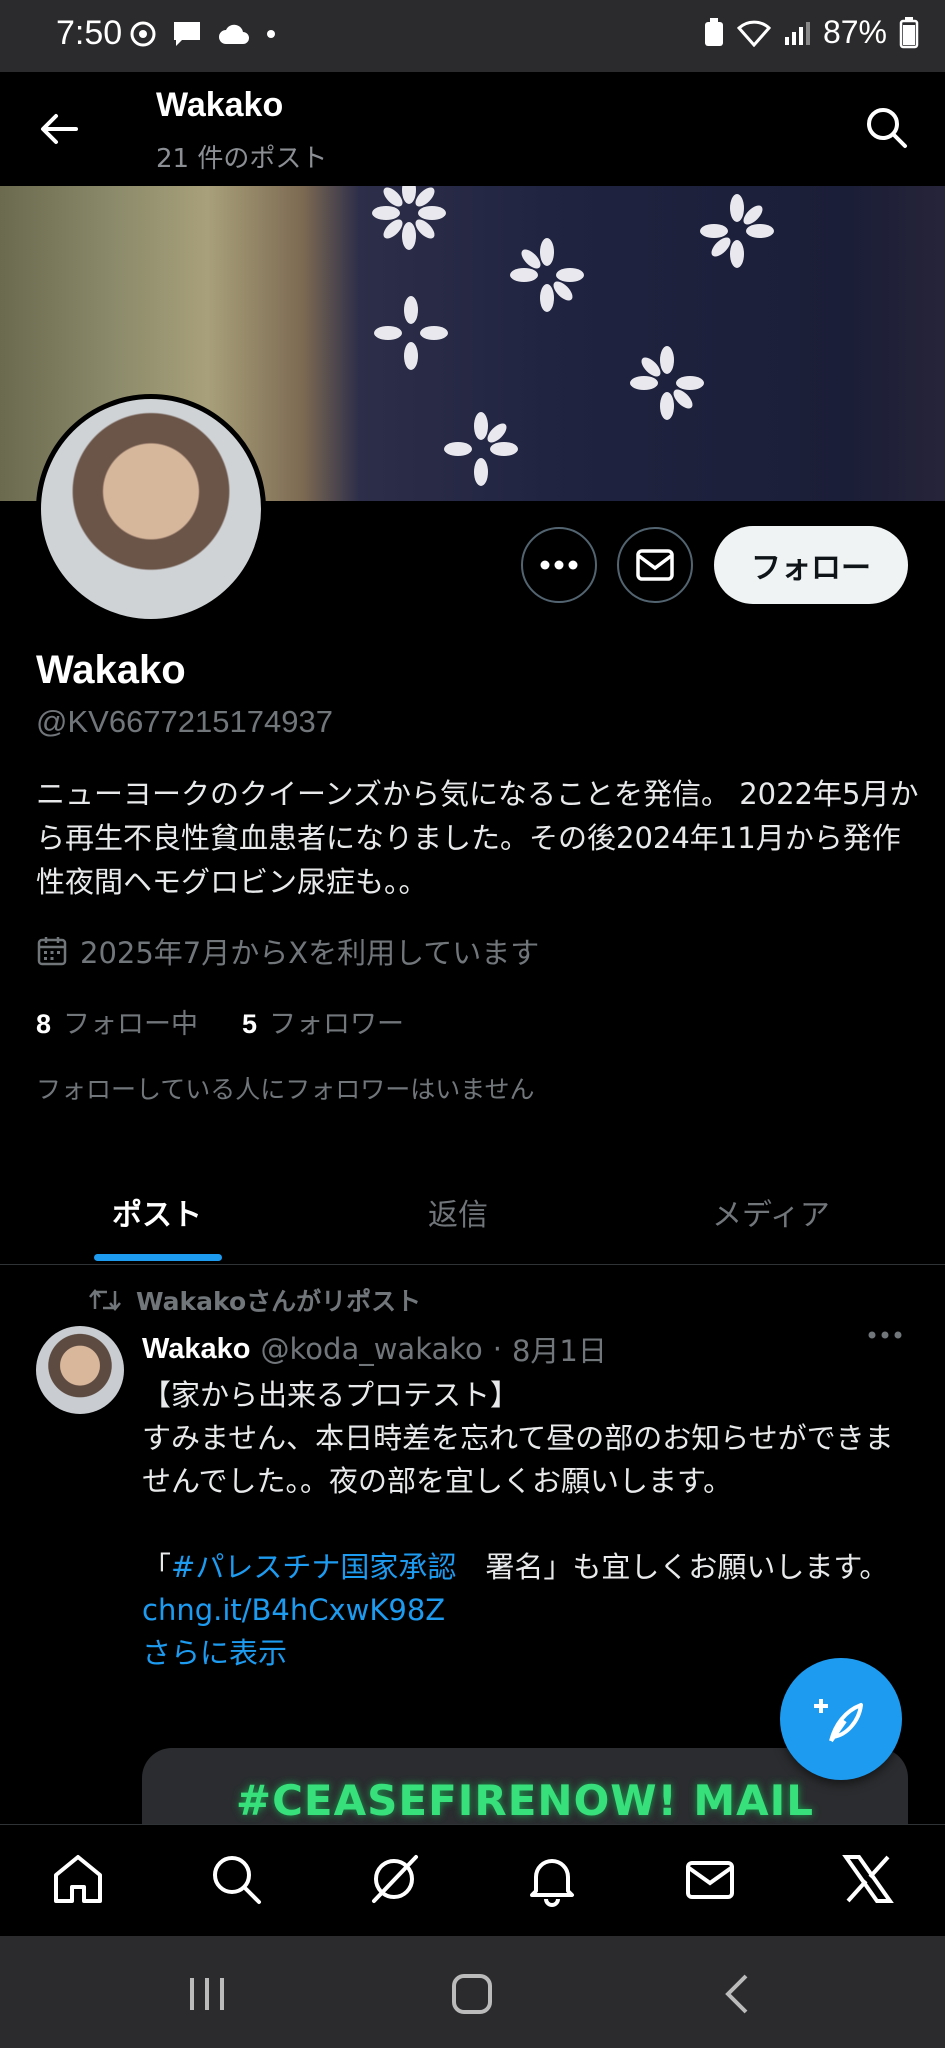 This screenshot has height=2048, width=945. What do you see at coordinates (285, 1089) in the screenshot?
I see `mutual-followers-note: フォローしている人にフォロワーはいません` at bounding box center [285, 1089].